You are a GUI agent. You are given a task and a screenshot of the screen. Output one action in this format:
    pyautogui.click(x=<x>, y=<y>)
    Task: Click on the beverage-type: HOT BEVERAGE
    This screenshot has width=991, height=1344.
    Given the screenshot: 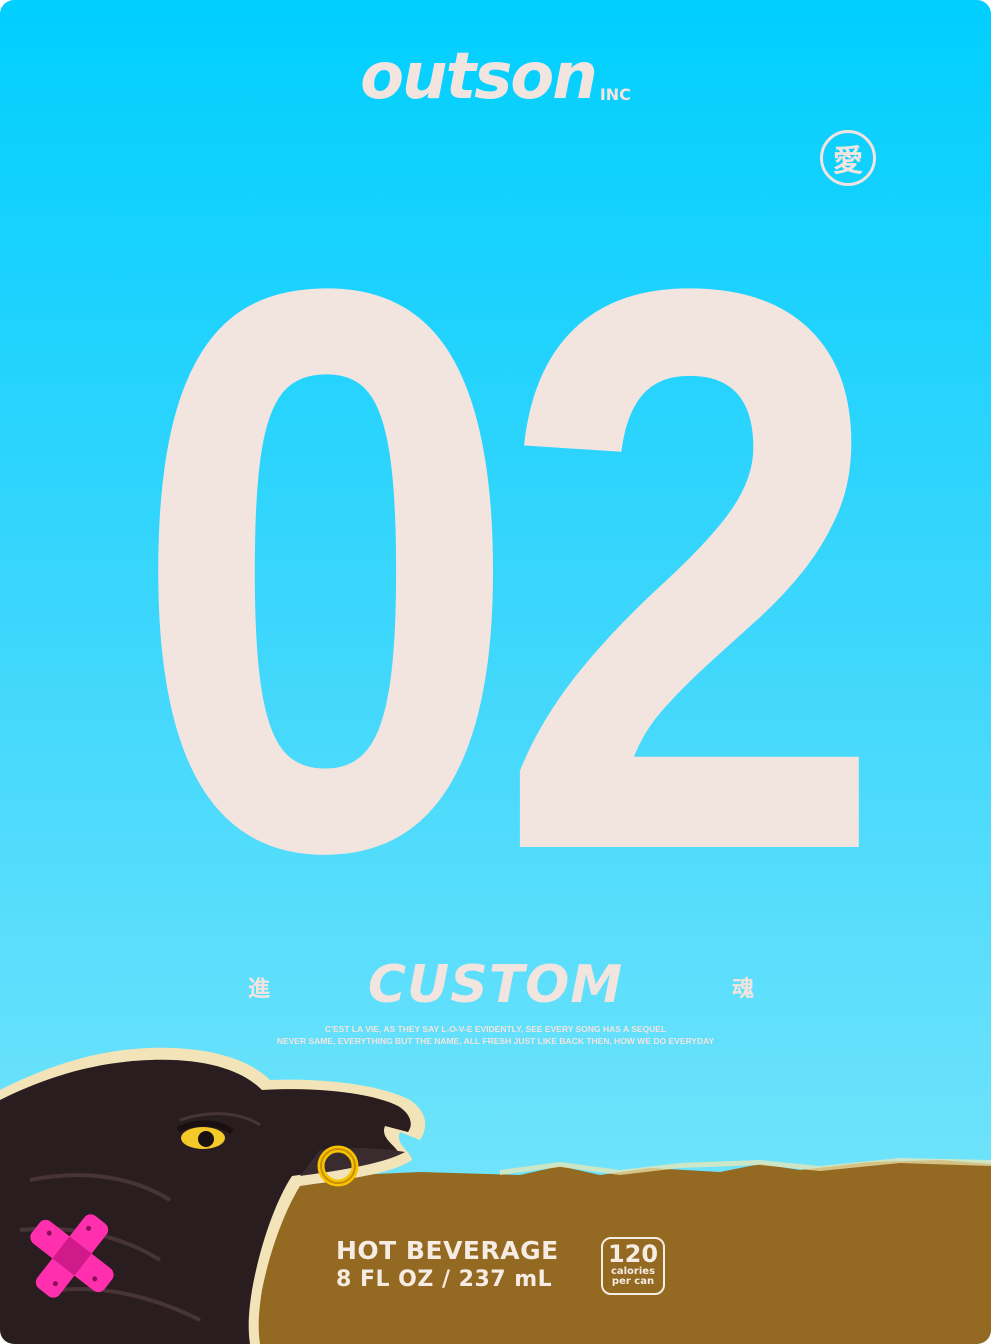 What is the action you would take?
    pyautogui.click(x=447, y=1250)
    